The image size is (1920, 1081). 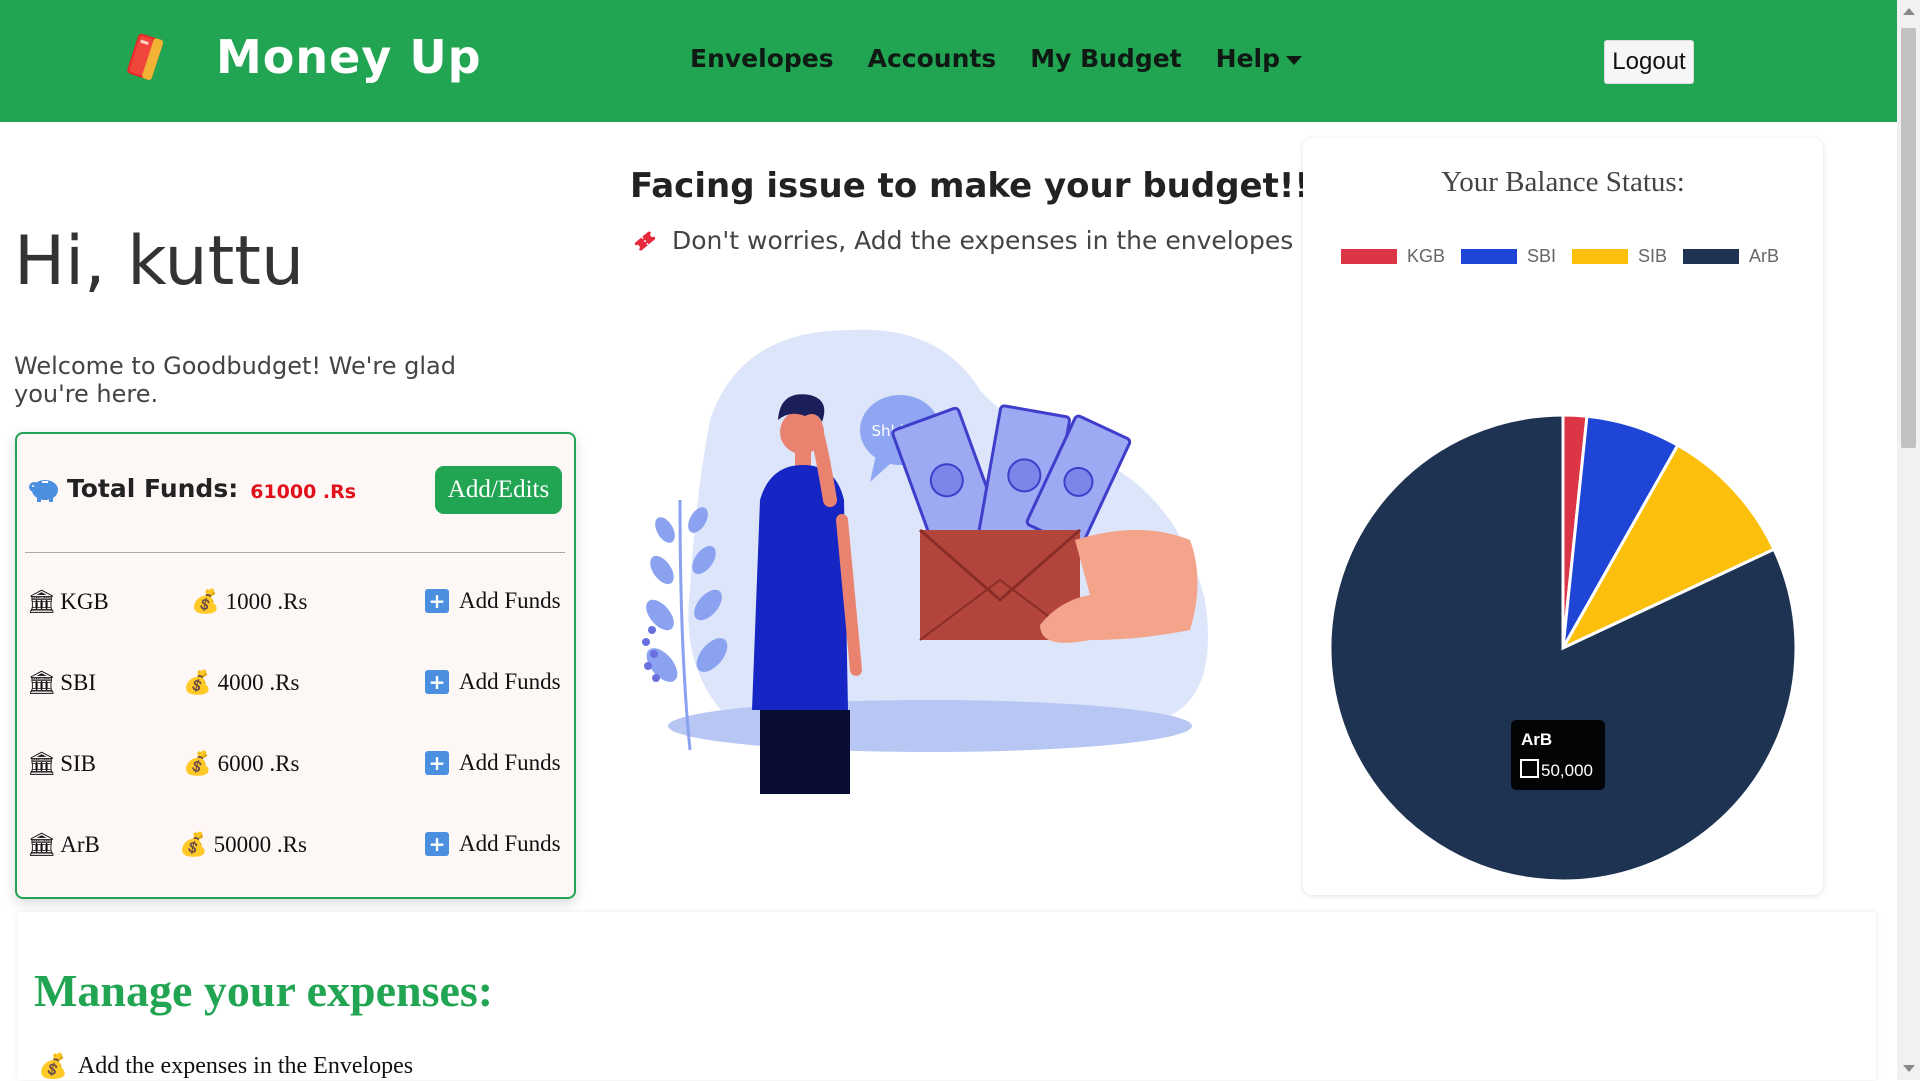 I want to click on account-amount: 50000 .Rs, so click(x=260, y=844).